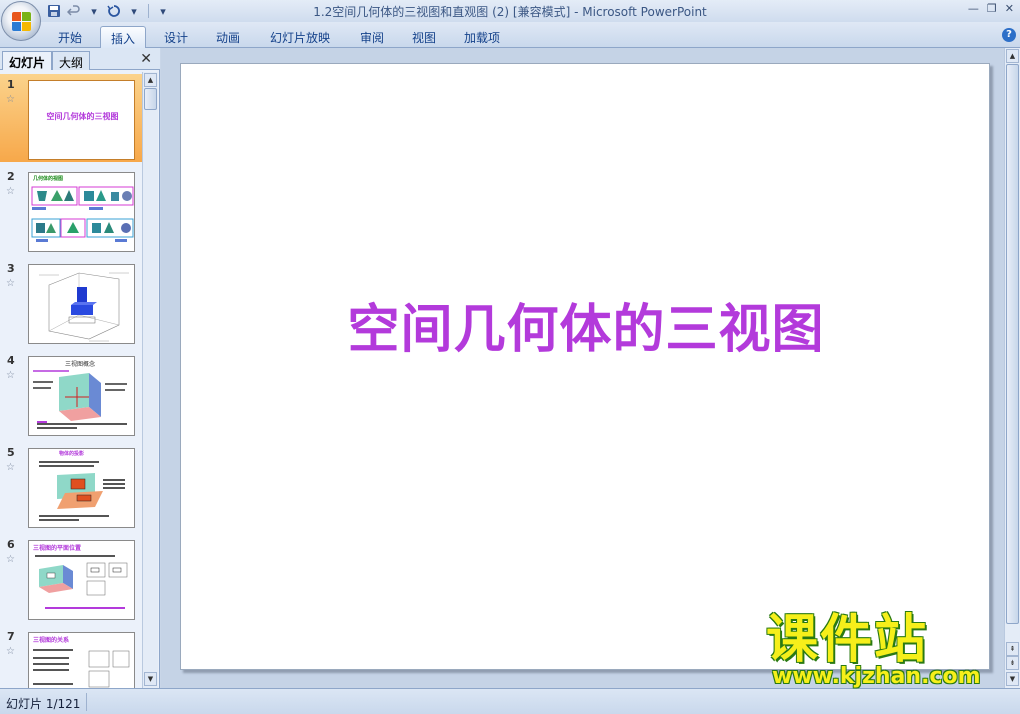  Describe the element at coordinates (973, 8) in the screenshot. I see `minimize-icon: —` at that location.